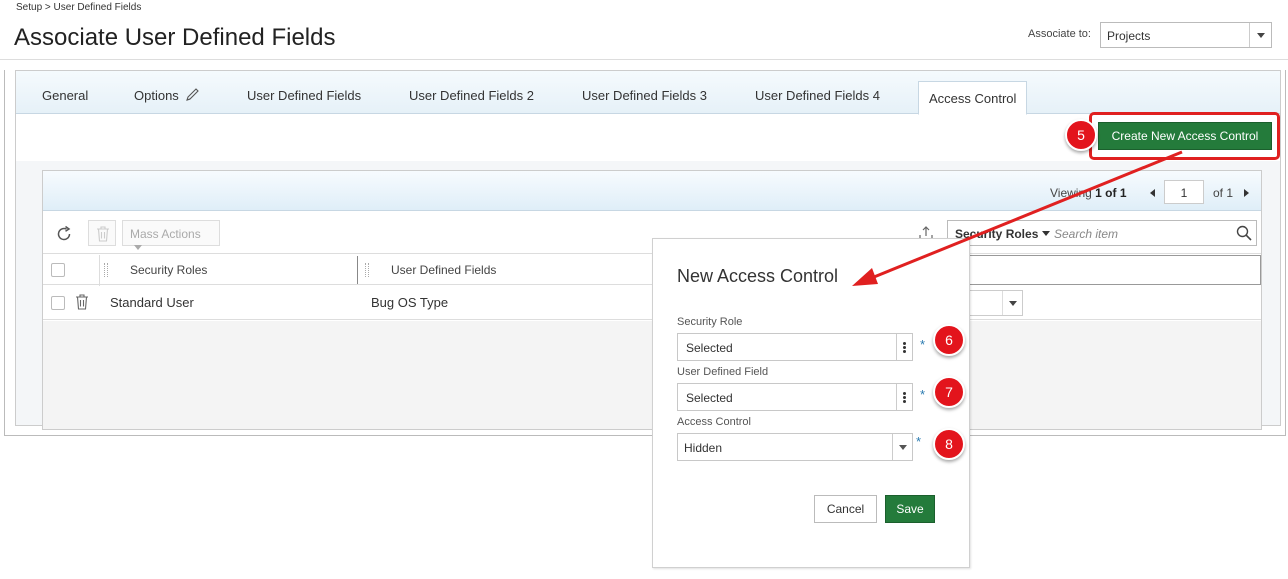  I want to click on pager-next-icon, so click(1246, 193).